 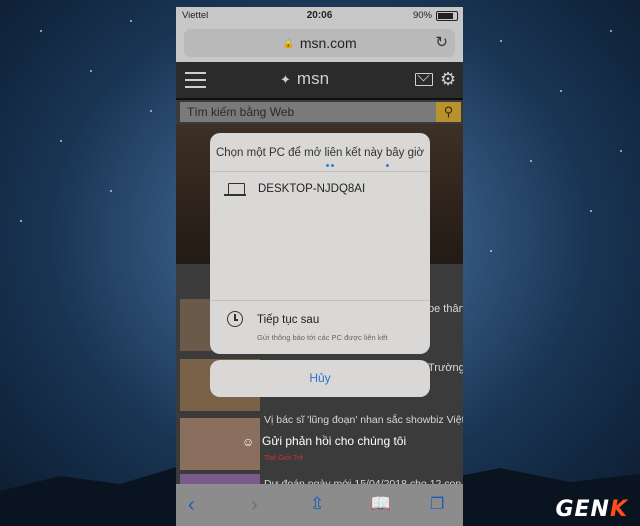 What do you see at coordinates (322, 337) in the screenshot?
I see `continue-later-subtitle: Gửi thông báo tới các PC được liên kết` at bounding box center [322, 337].